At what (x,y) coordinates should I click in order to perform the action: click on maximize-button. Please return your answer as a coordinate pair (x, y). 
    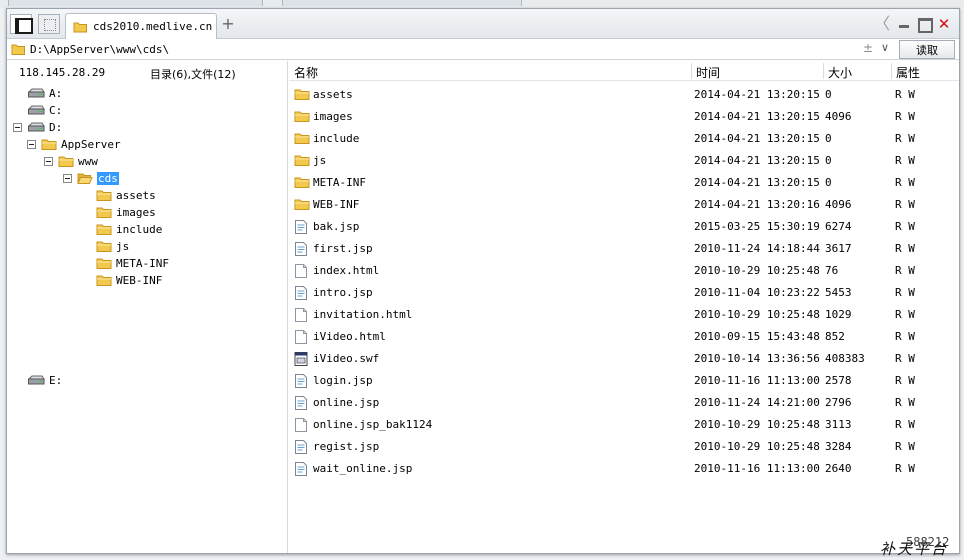
    Looking at the image, I should click on (924, 24).